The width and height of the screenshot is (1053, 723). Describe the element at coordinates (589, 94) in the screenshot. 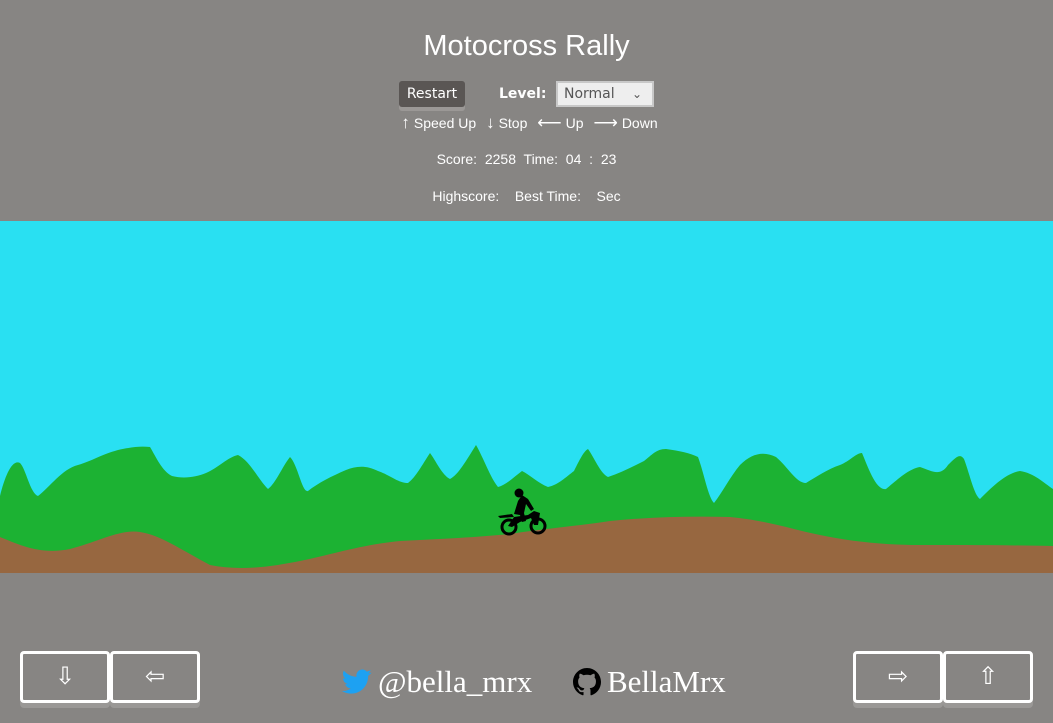

I see `level-selected-value: Normal` at that location.